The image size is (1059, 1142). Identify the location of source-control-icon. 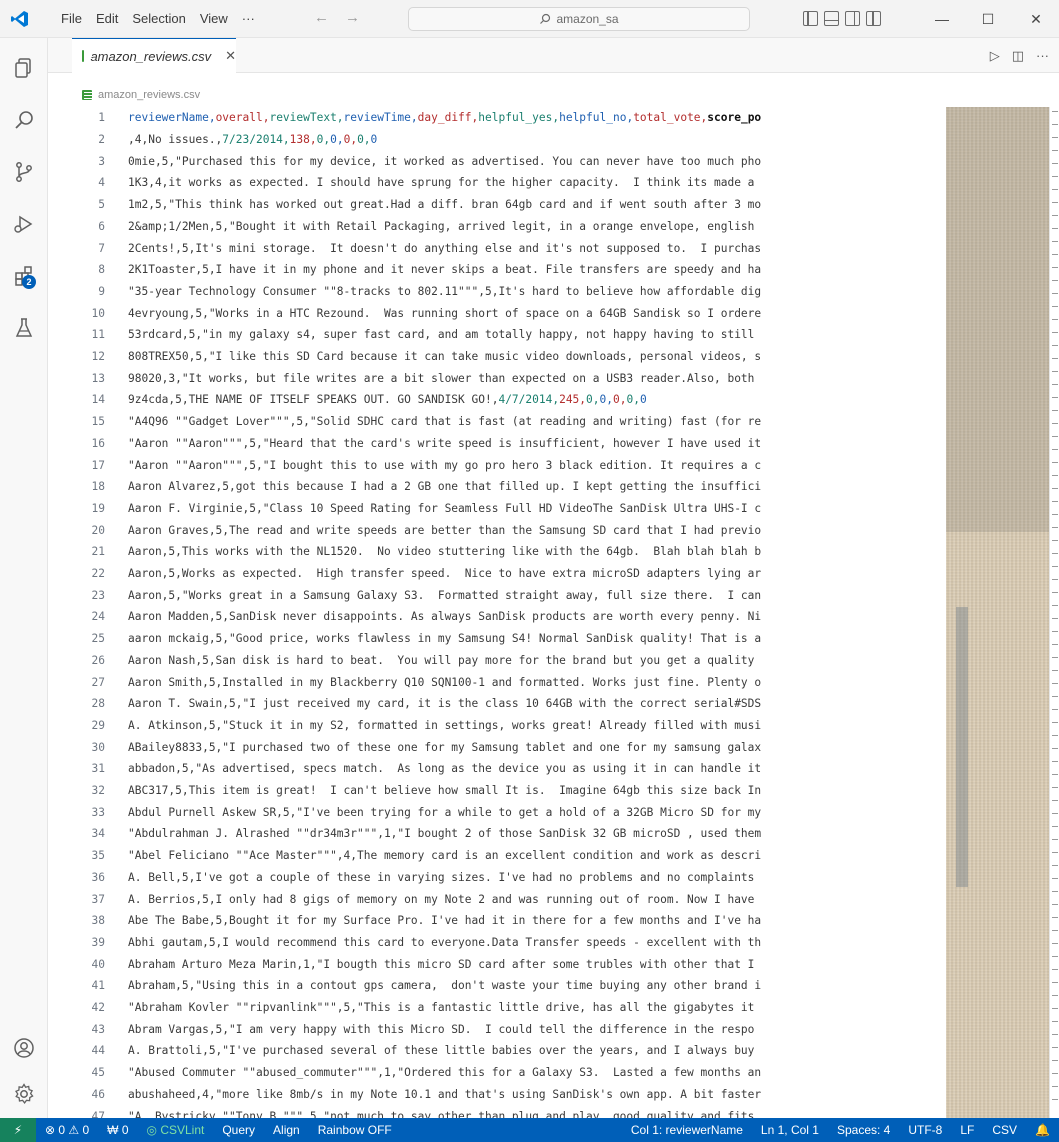
(24, 172).